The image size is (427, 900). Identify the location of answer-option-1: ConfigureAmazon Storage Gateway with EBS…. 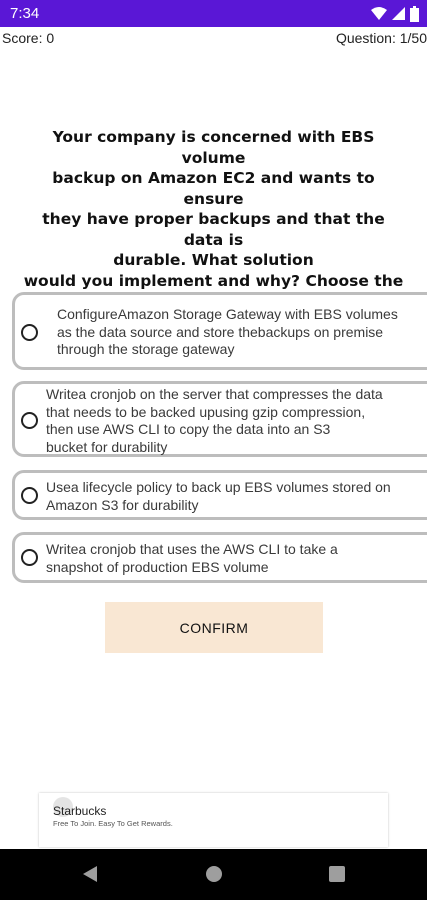
(219, 331).